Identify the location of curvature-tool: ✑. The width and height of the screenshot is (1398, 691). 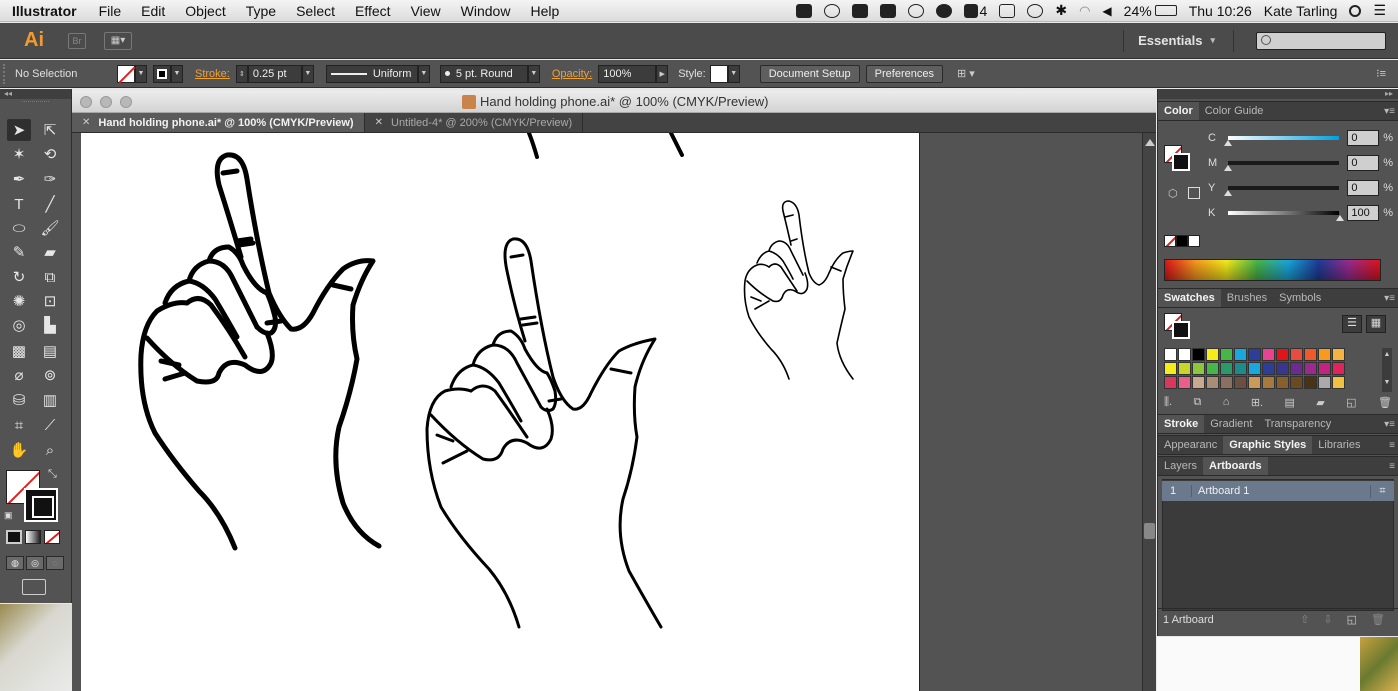
(50, 179).